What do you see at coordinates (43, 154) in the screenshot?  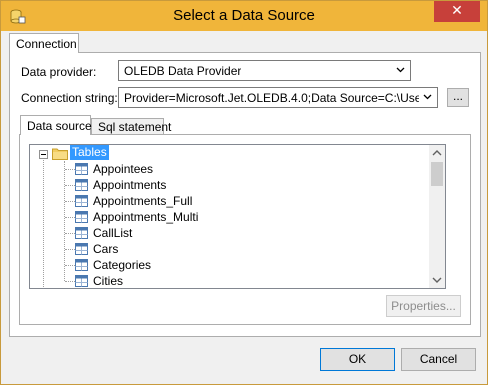 I see `collapse-icon` at bounding box center [43, 154].